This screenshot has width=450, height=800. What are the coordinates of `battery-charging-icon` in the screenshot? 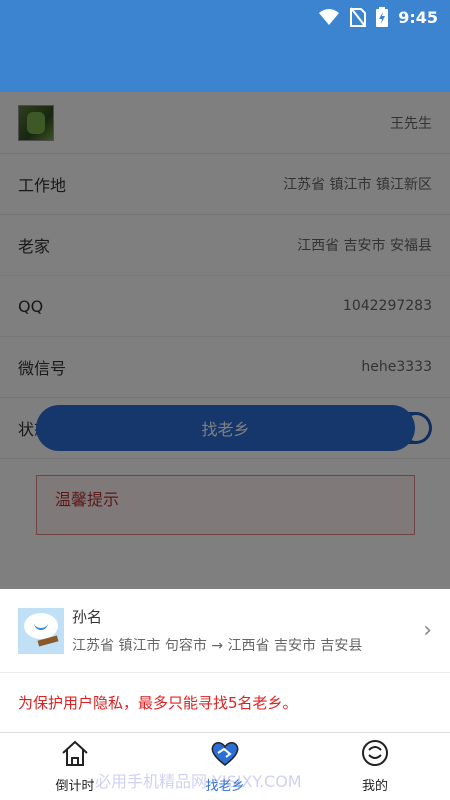 It's located at (382, 17).